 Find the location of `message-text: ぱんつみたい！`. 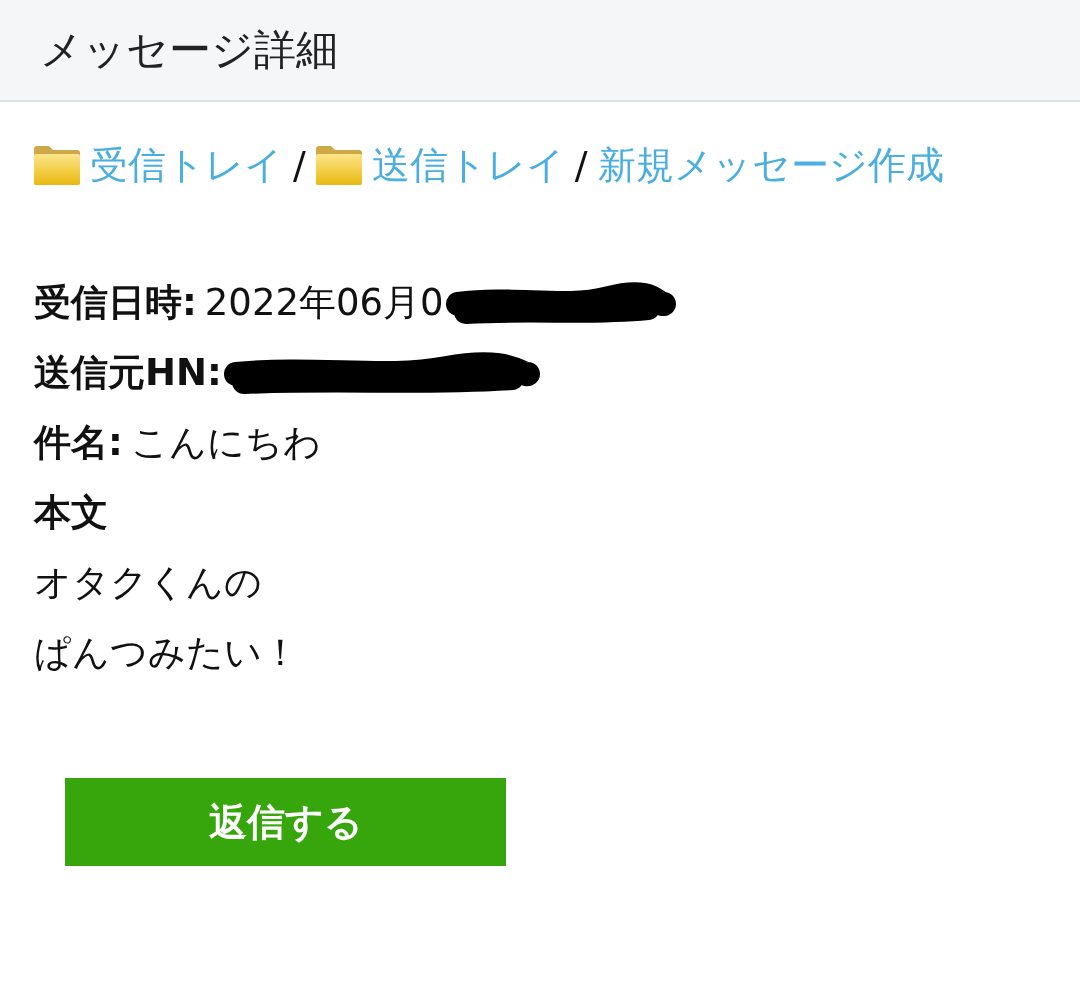

message-text: ぱんつみたい！ is located at coordinates (166, 653).